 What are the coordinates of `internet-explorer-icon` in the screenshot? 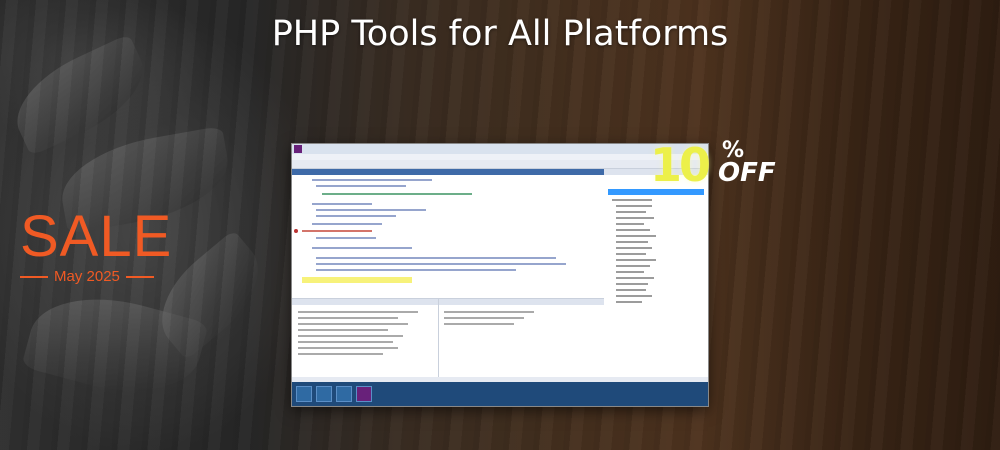 It's located at (344, 394).